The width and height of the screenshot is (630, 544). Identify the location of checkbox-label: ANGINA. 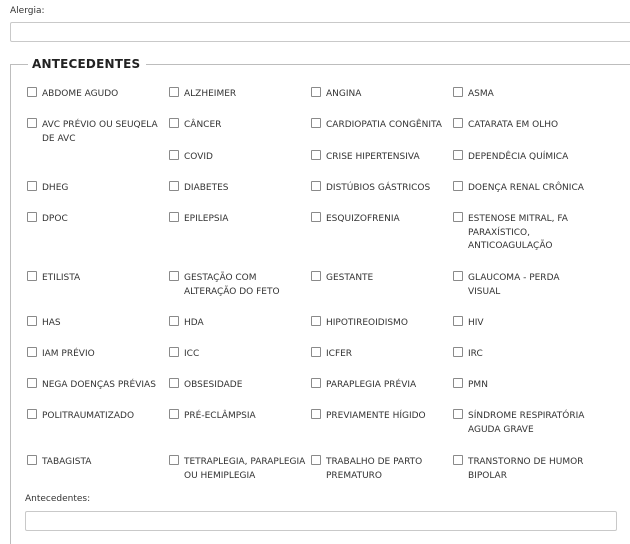
(344, 94).